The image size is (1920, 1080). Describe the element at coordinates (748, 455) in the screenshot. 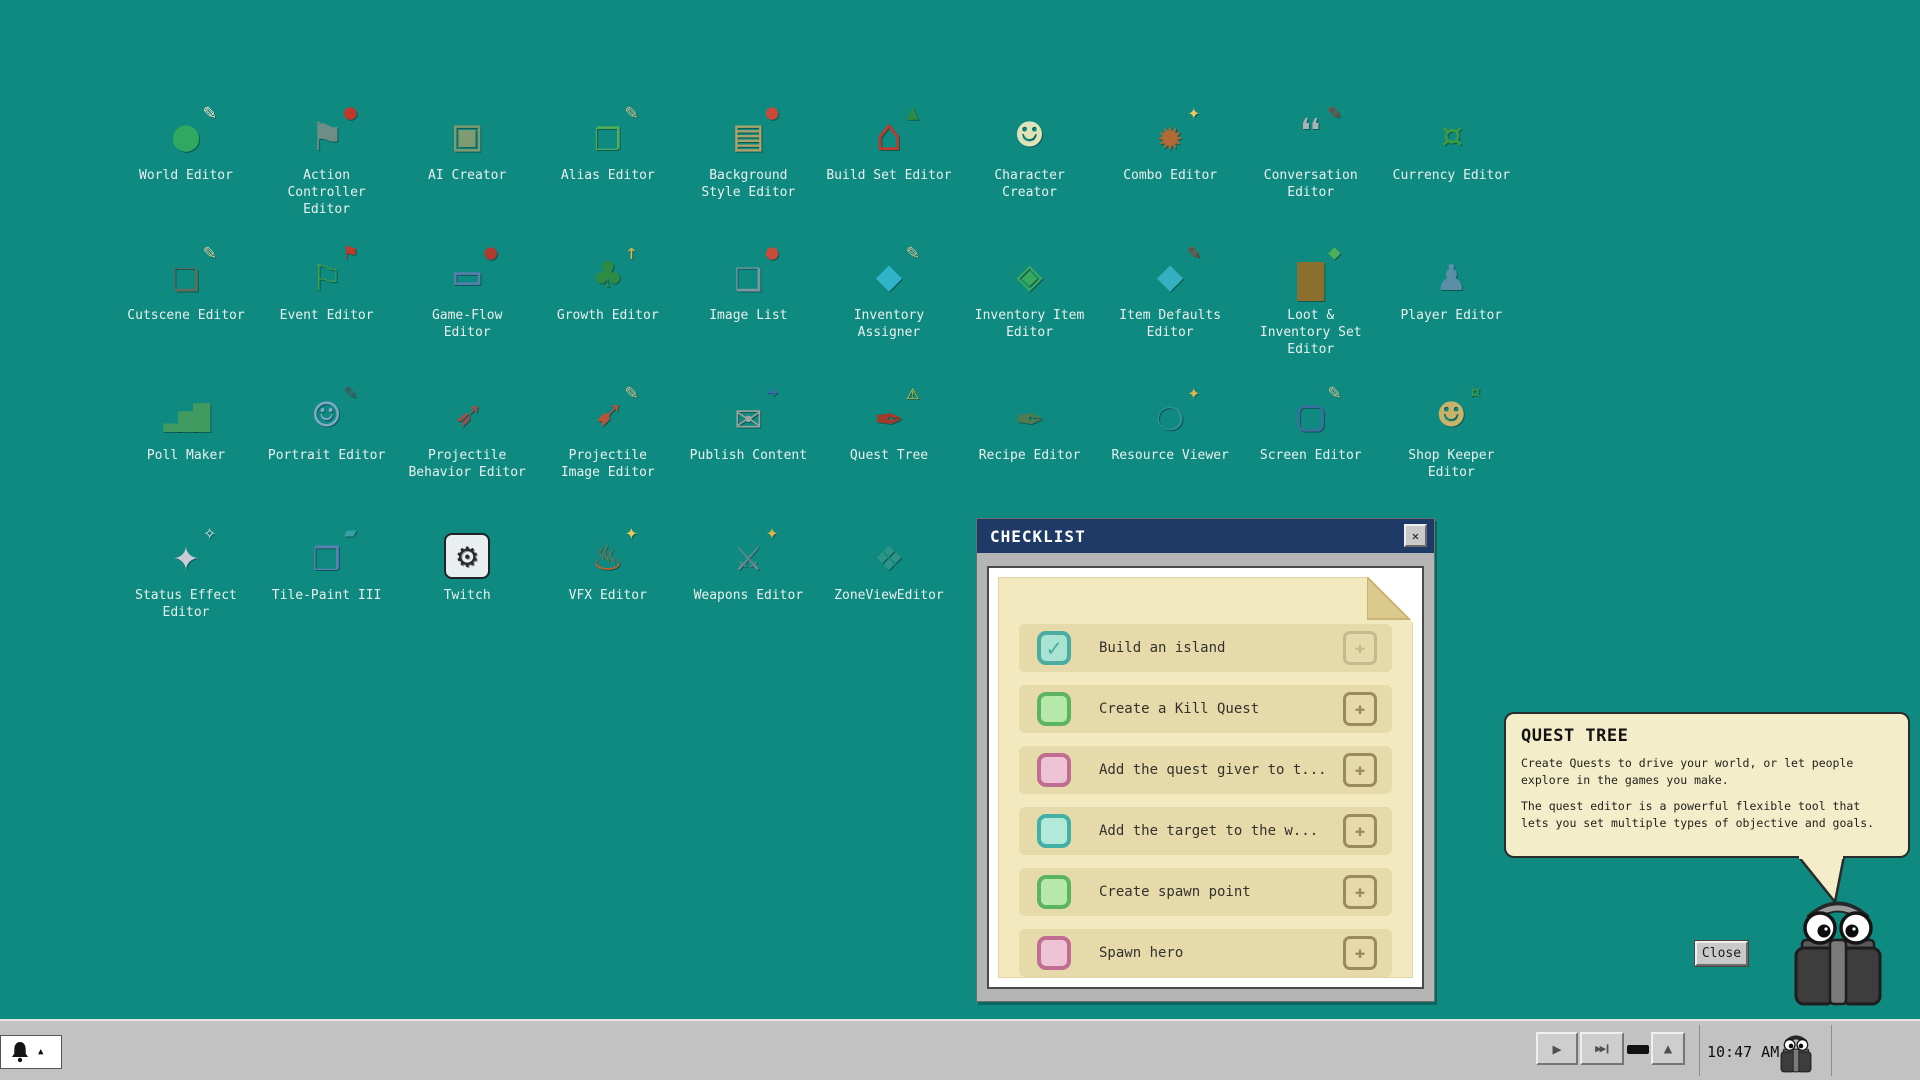

I see `desktop-icon-label: Publish Content` at that location.